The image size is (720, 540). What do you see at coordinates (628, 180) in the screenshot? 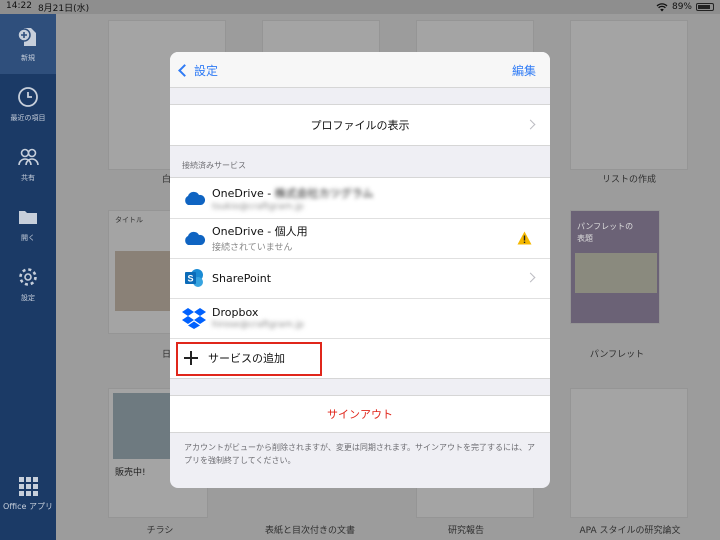
I see `template-label: リストの作成` at bounding box center [628, 180].